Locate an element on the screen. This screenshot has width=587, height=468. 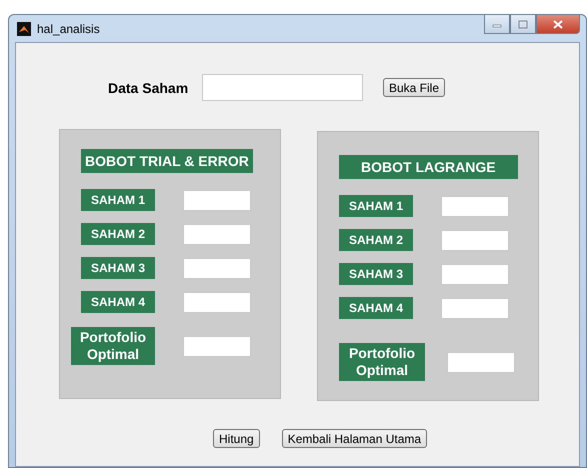
panel-title: BOBOT LAGRANGE is located at coordinates (428, 167).